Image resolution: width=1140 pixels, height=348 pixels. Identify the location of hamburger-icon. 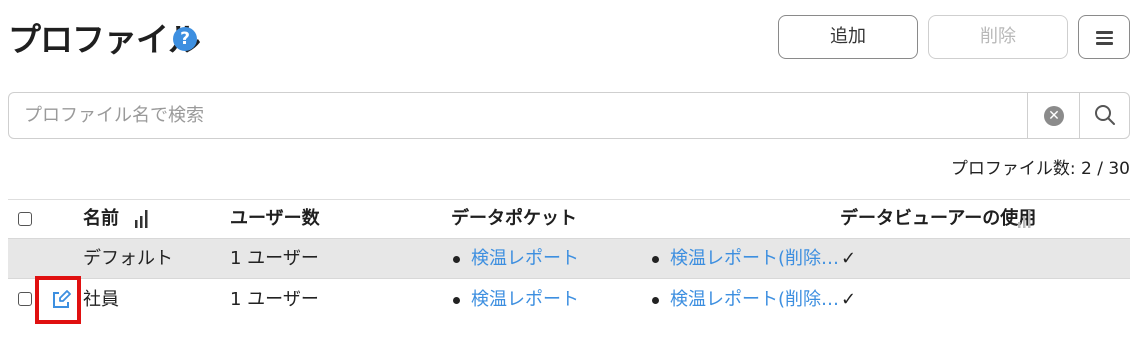
(1104, 38).